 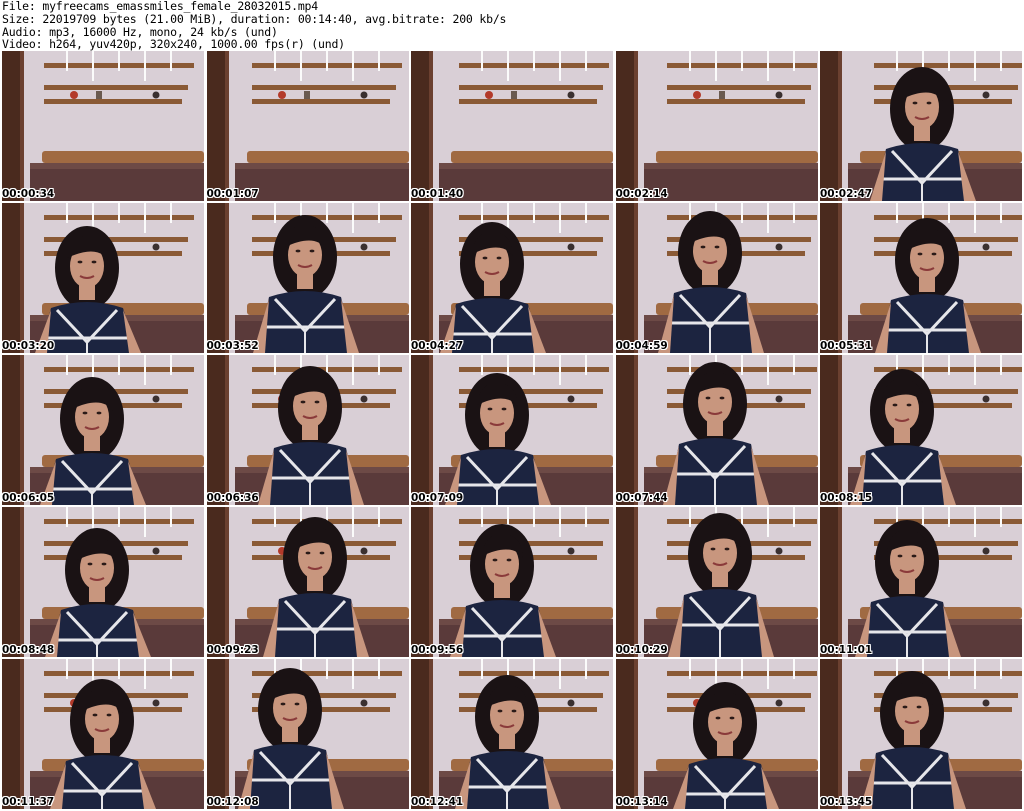 I want to click on video-thumbnail: 00:11:37, so click(x=103, y=734).